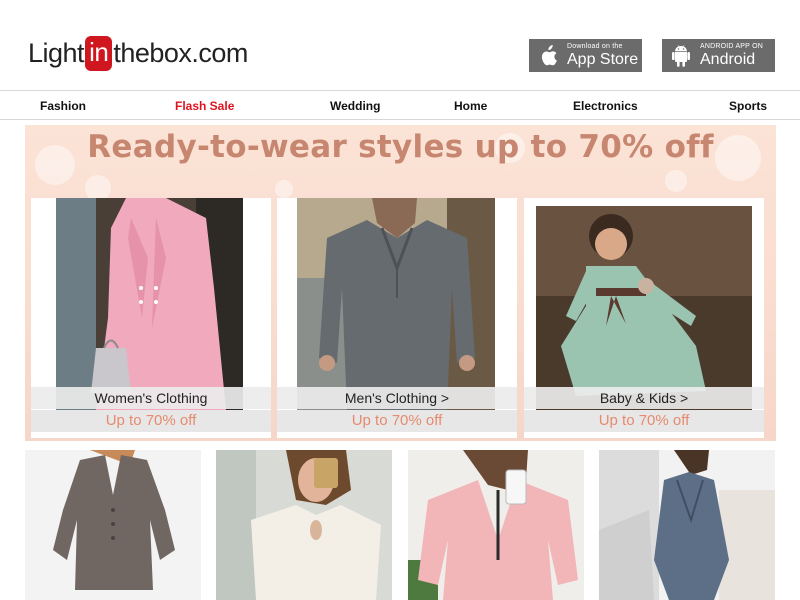 This screenshot has width=800, height=600. I want to click on womens-clothing-sale: Up to 70% off, so click(151, 421).